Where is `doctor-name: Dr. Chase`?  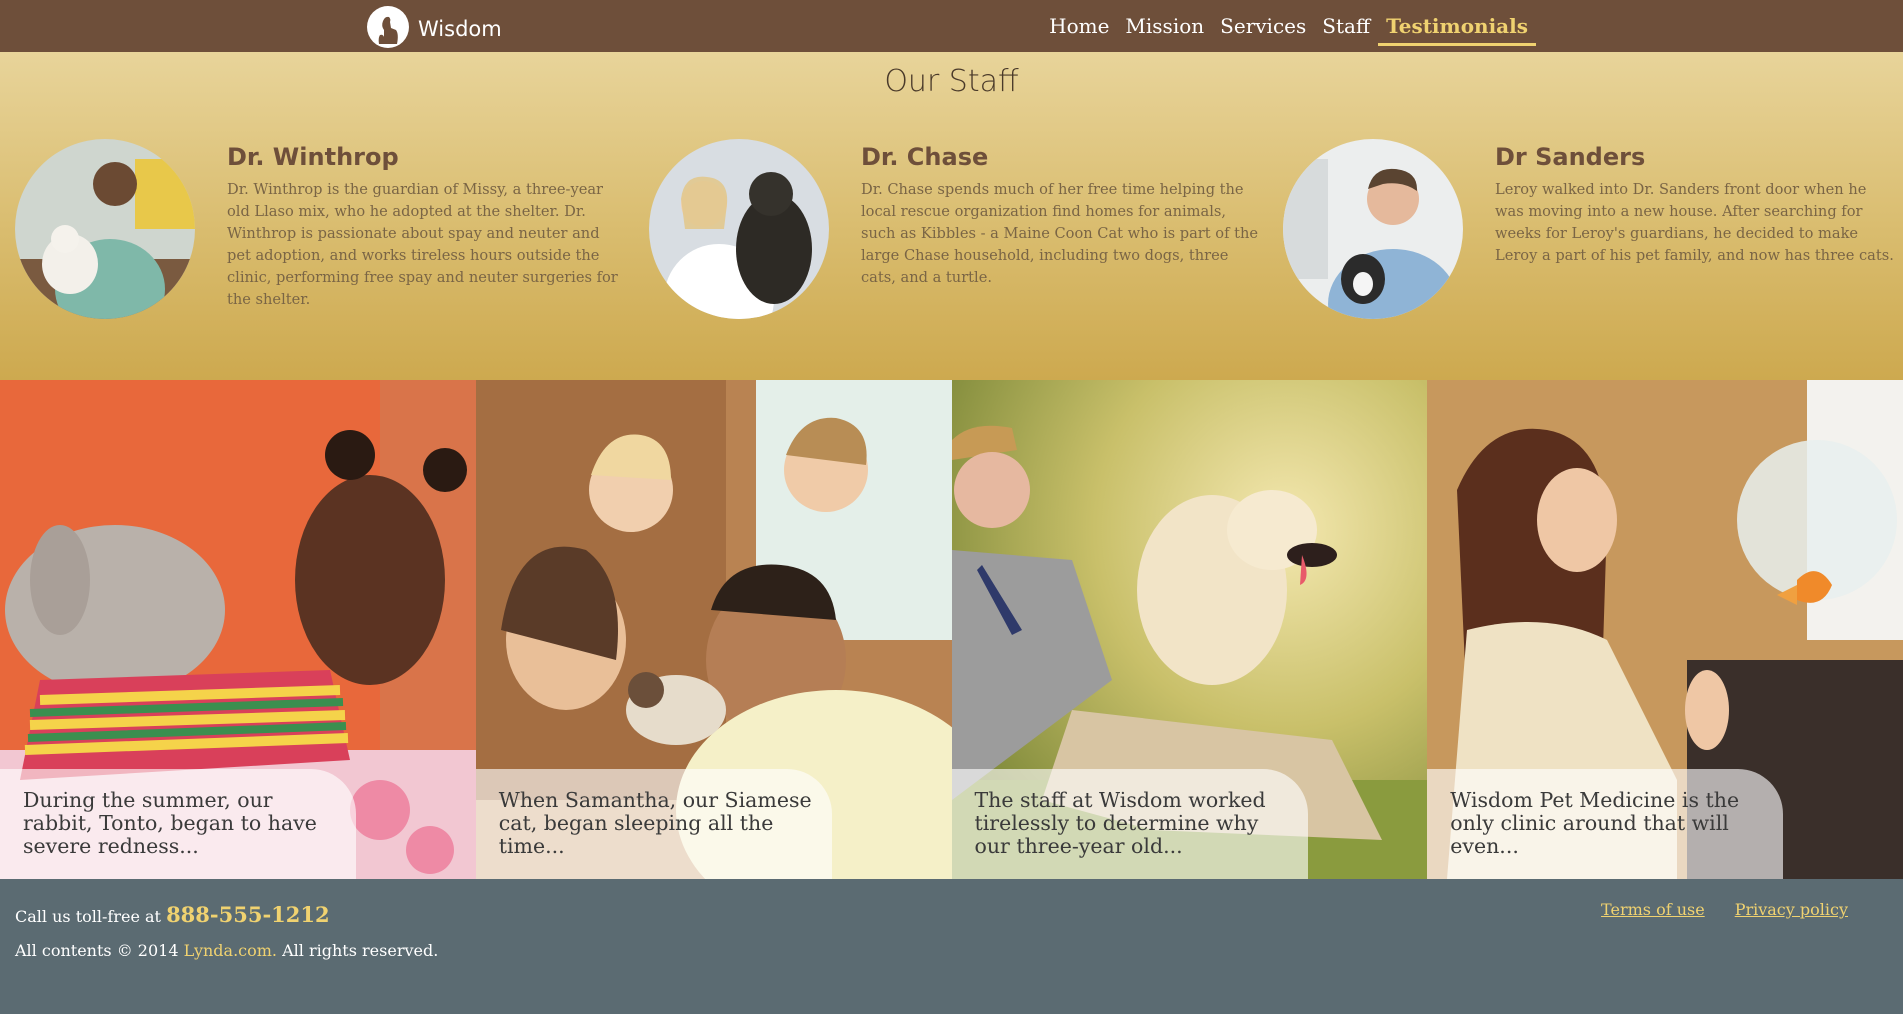 doctor-name: Dr. Chase is located at coordinates (925, 157).